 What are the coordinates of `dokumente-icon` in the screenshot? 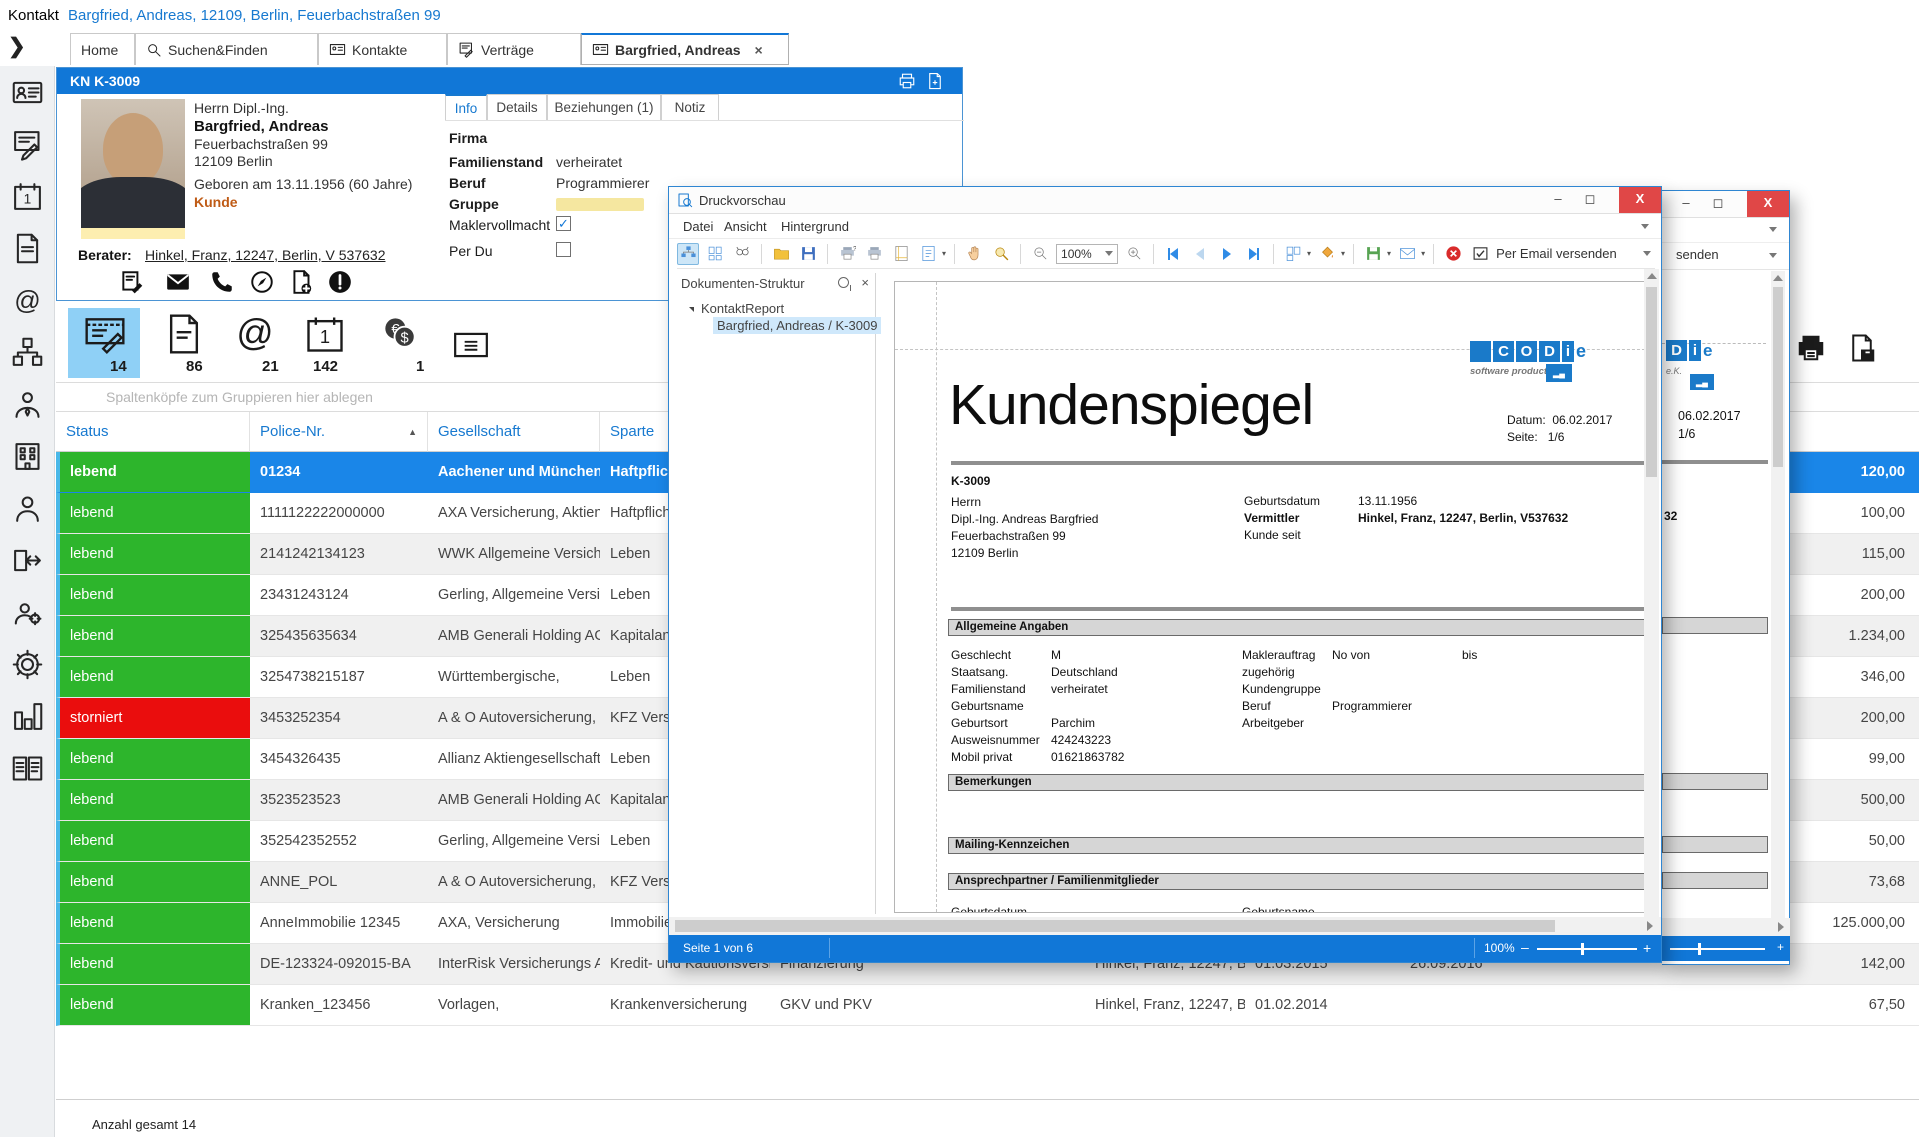 It's located at (184, 334).